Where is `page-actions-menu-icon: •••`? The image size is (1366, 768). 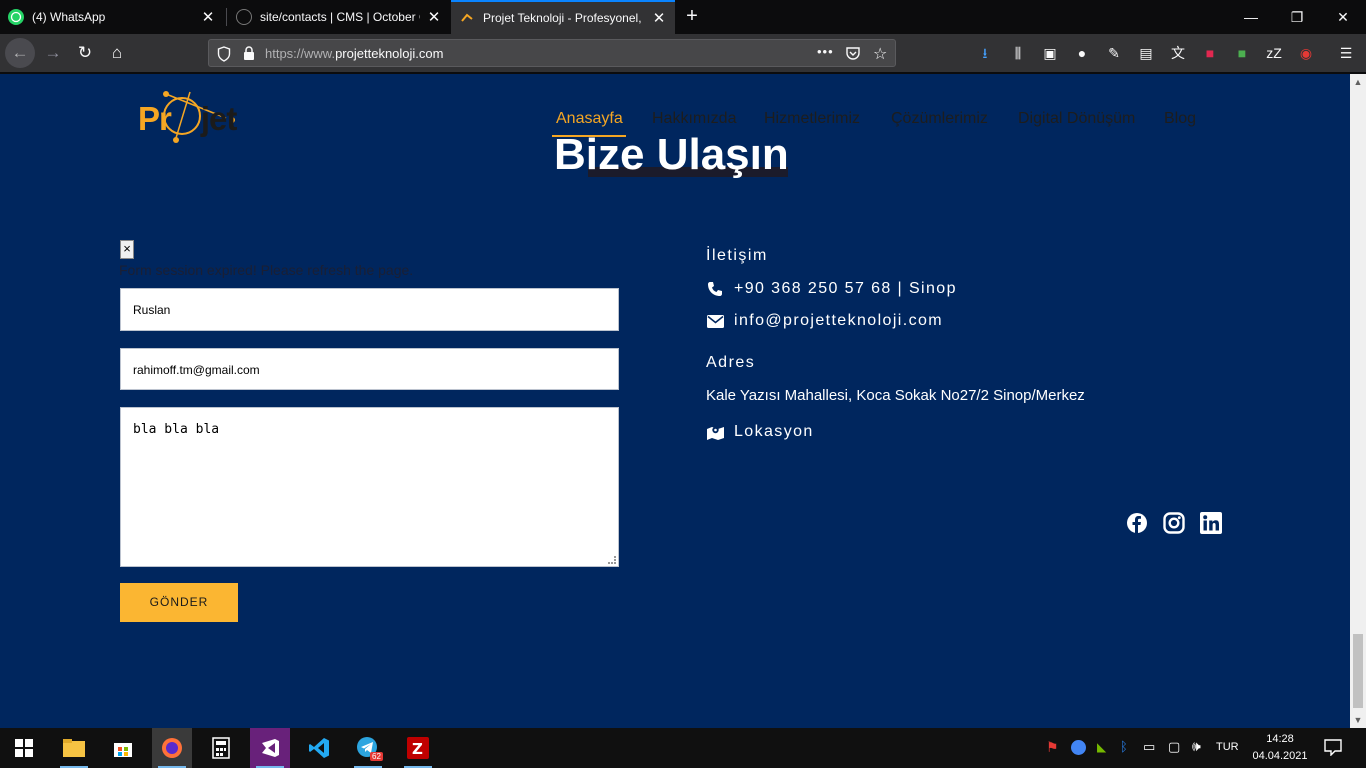
page-actions-menu-icon: ••• is located at coordinates (825, 51).